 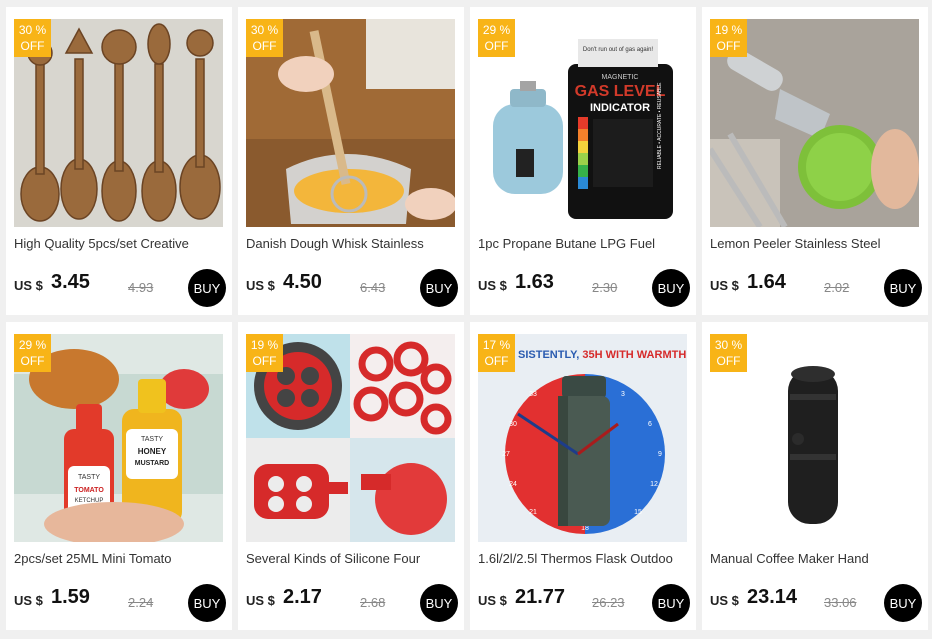 I want to click on original-price: 6.43, so click(x=373, y=287).